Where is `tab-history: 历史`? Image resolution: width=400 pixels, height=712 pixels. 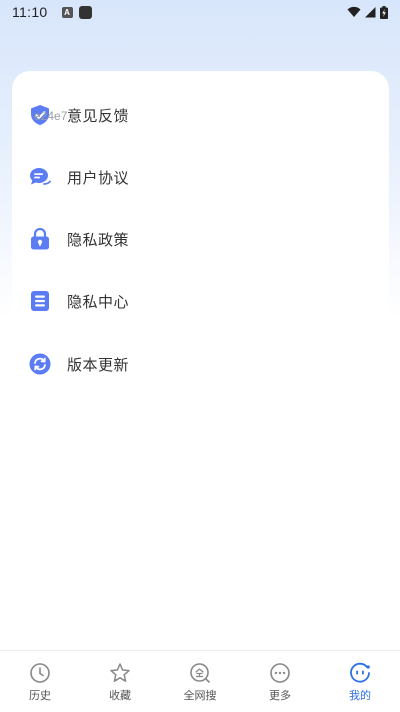
tab-history: 历史 is located at coordinates (40, 681).